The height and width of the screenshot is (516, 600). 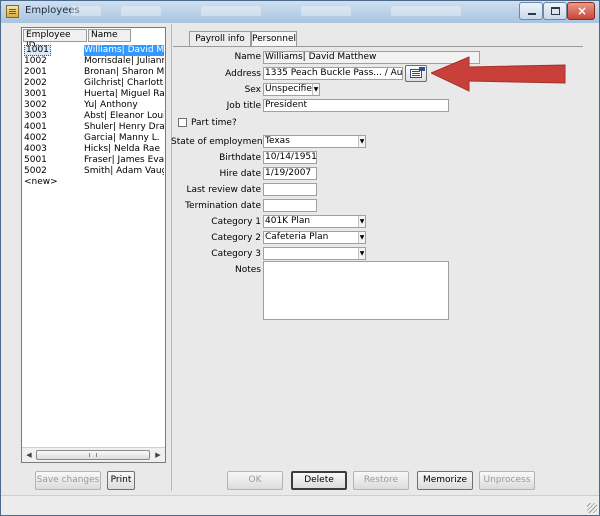 I want to click on employee-id: 3002, so click(x=35, y=105).